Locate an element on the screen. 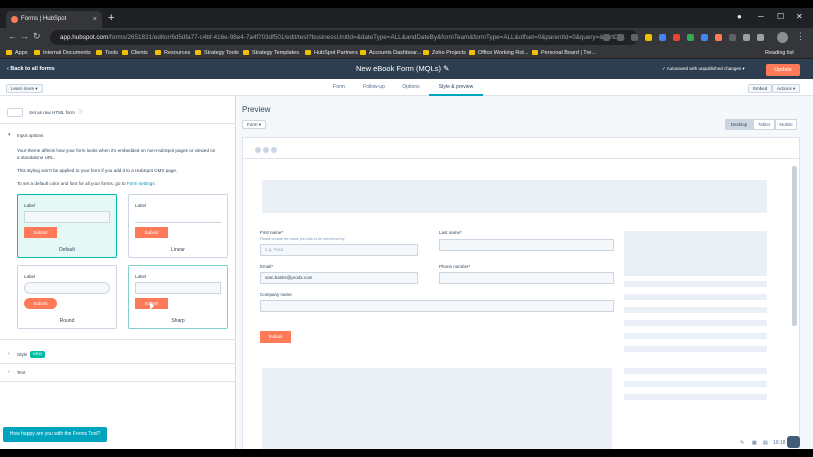 The image size is (813, 457). tab-follow-up: Follow-up is located at coordinates (374, 87).